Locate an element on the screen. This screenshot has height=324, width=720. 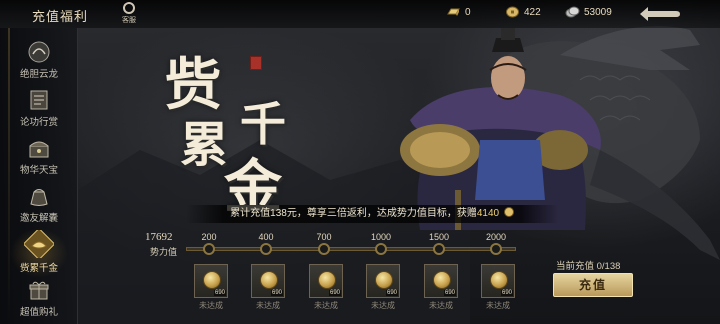
milestone-label: 400 is located at coordinates (266, 237).